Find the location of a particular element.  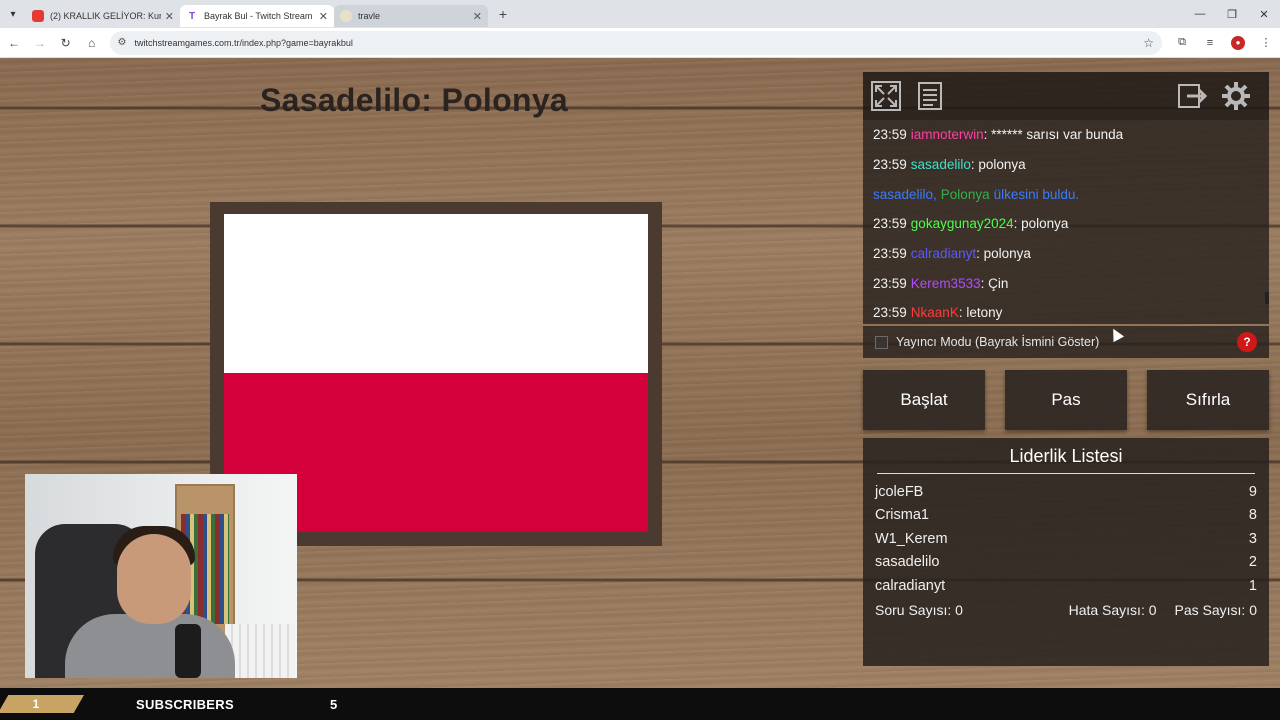

tab-search-chevron-icon: ▾ is located at coordinates (13, 14).